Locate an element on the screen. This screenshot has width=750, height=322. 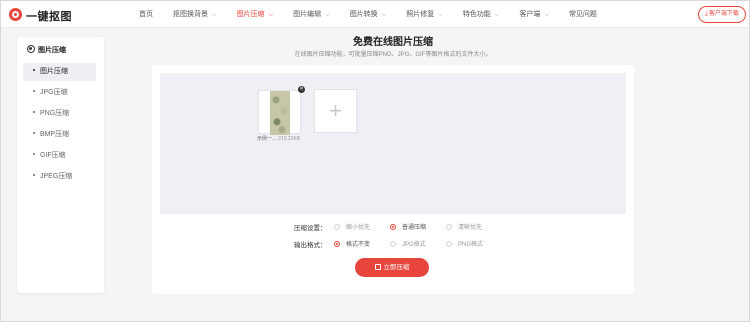
brand-logo-icon is located at coordinates (15, 14).